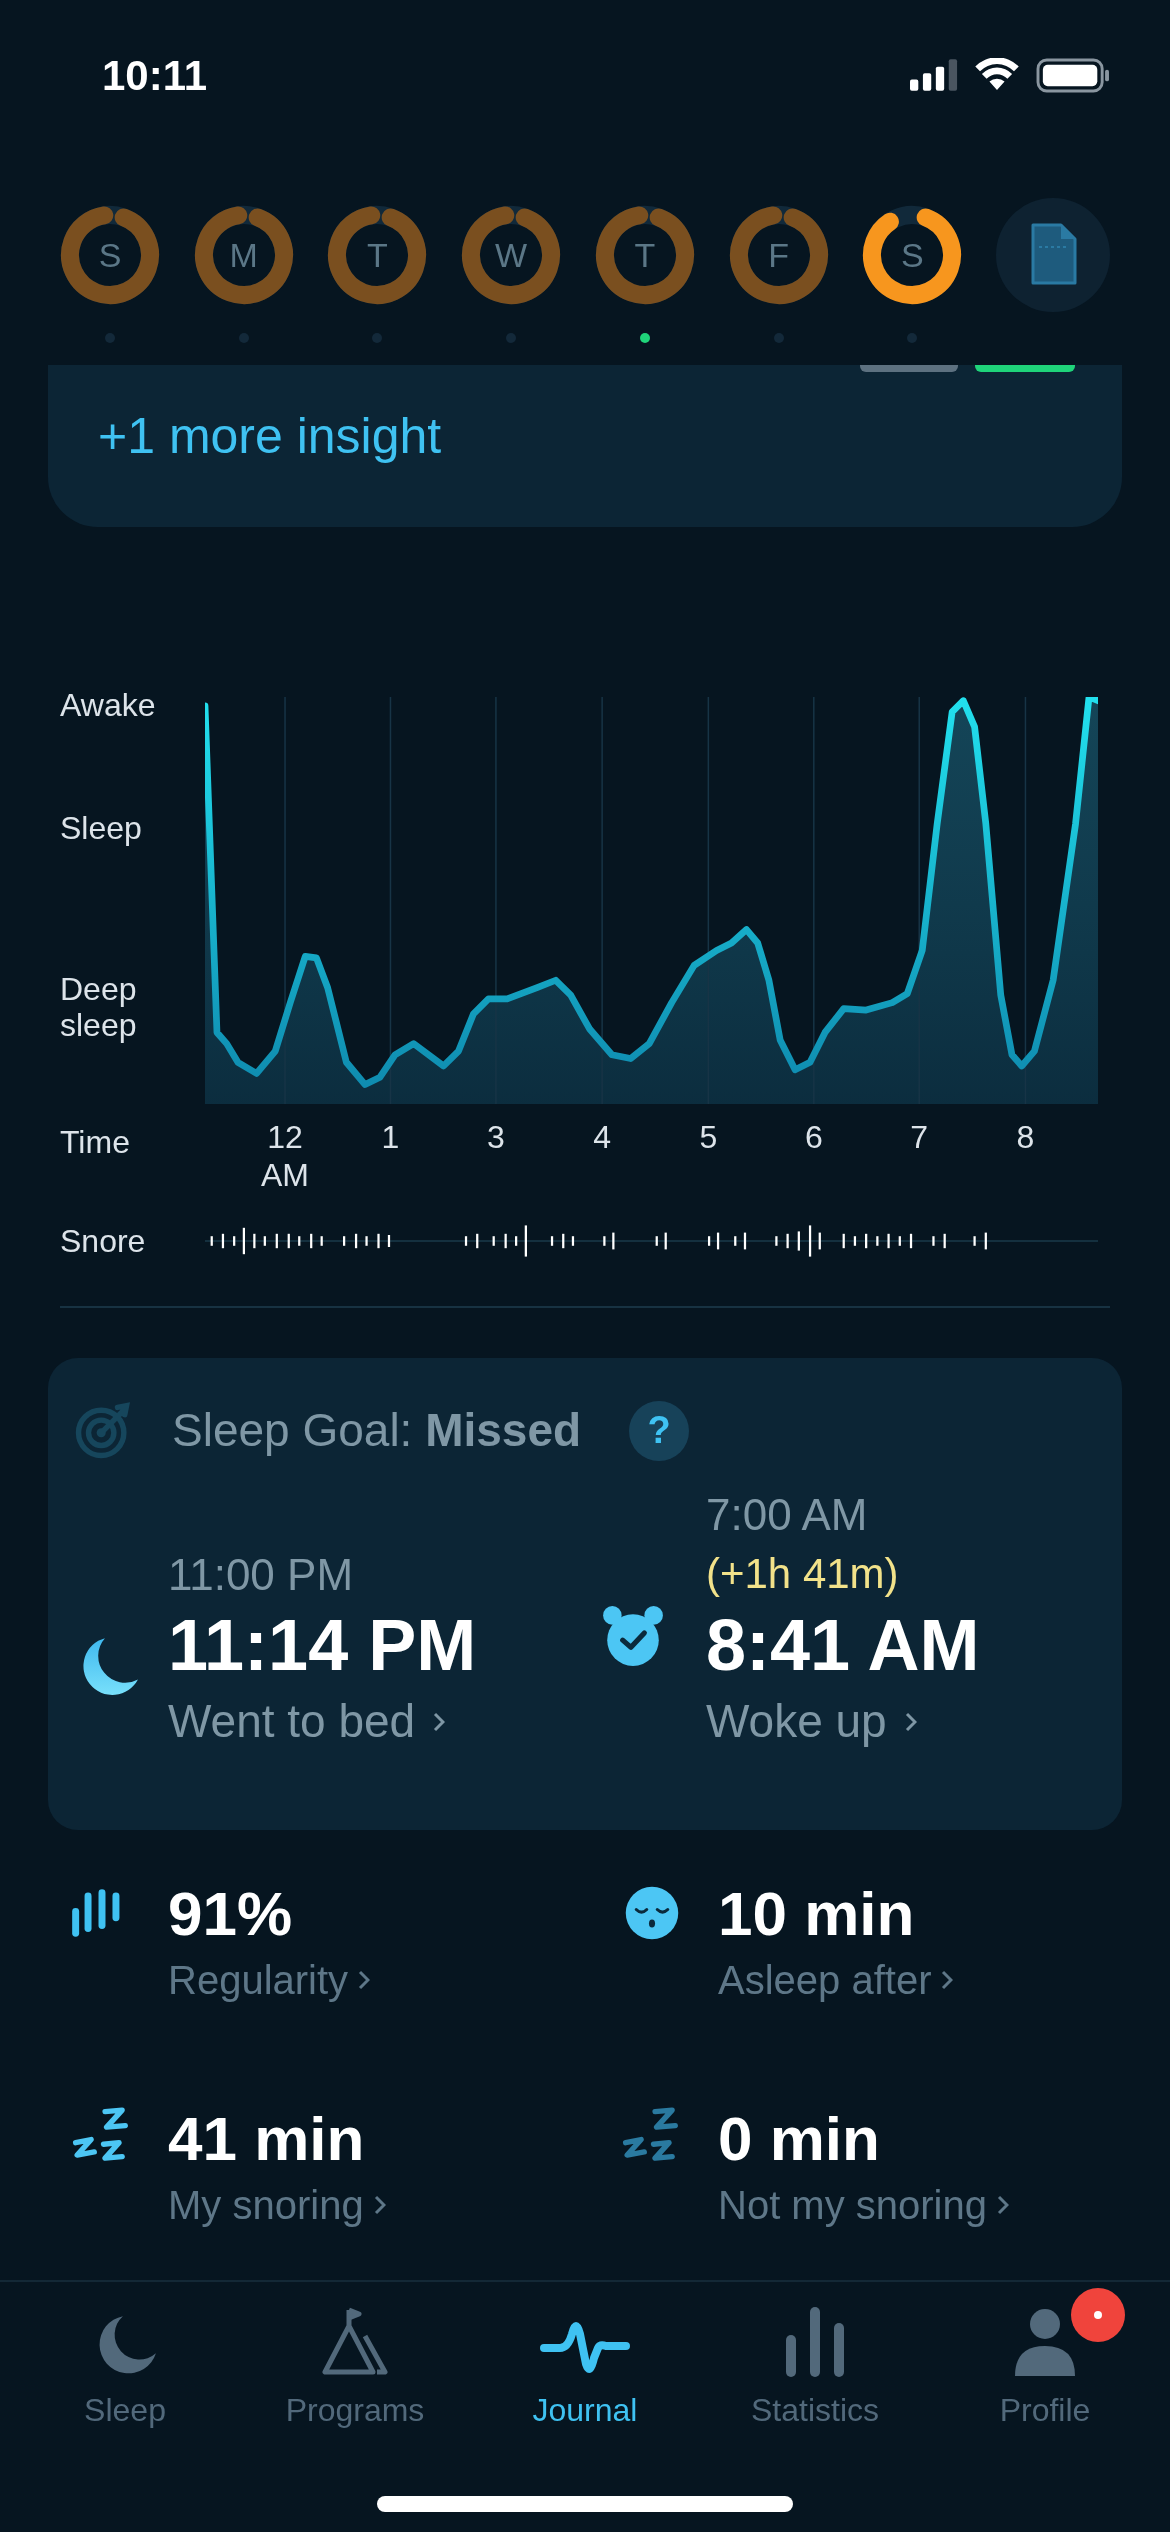  I want to click on time-tick: 5, so click(708, 1137).